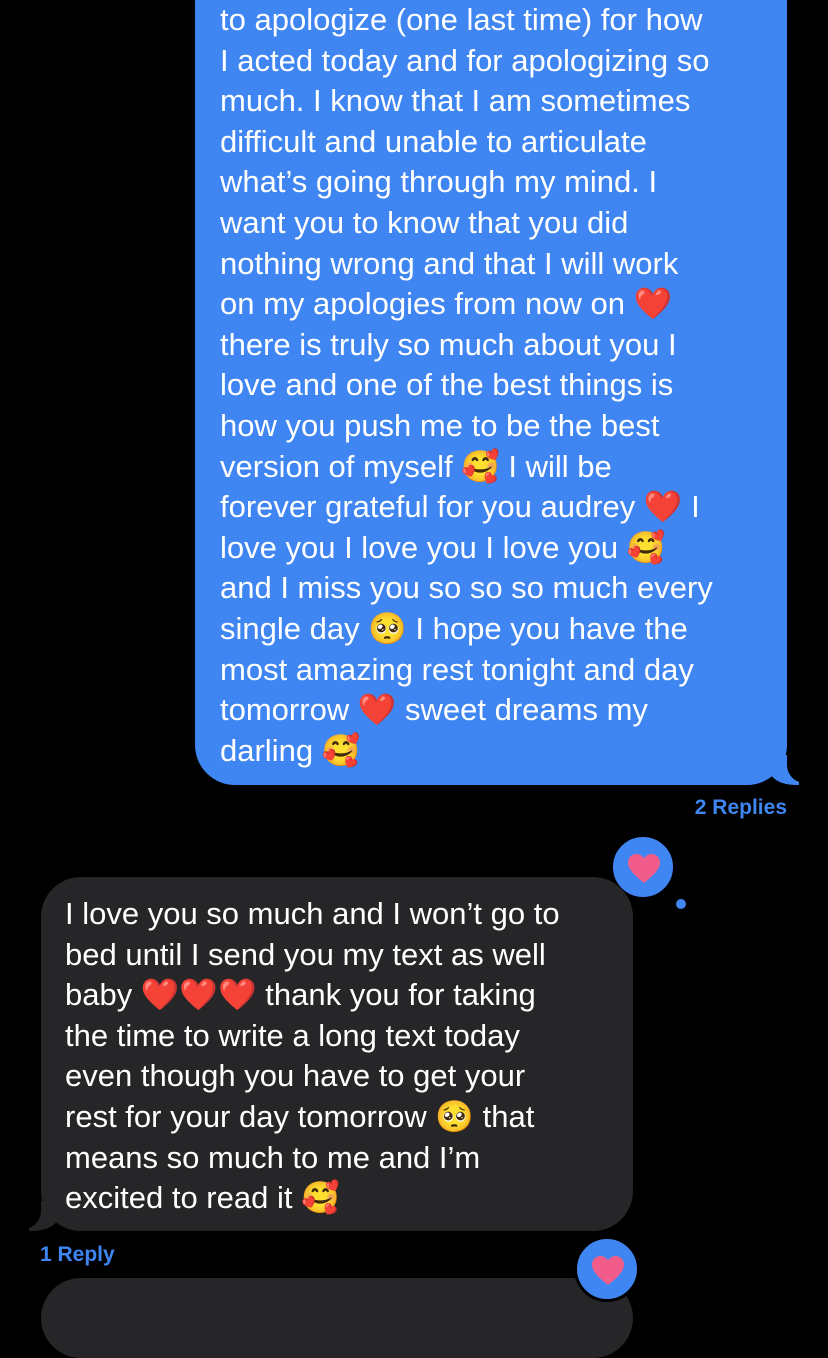 The height and width of the screenshot is (1358, 828). Describe the element at coordinates (681, 904) in the screenshot. I see `tapback-tail-dot` at that location.